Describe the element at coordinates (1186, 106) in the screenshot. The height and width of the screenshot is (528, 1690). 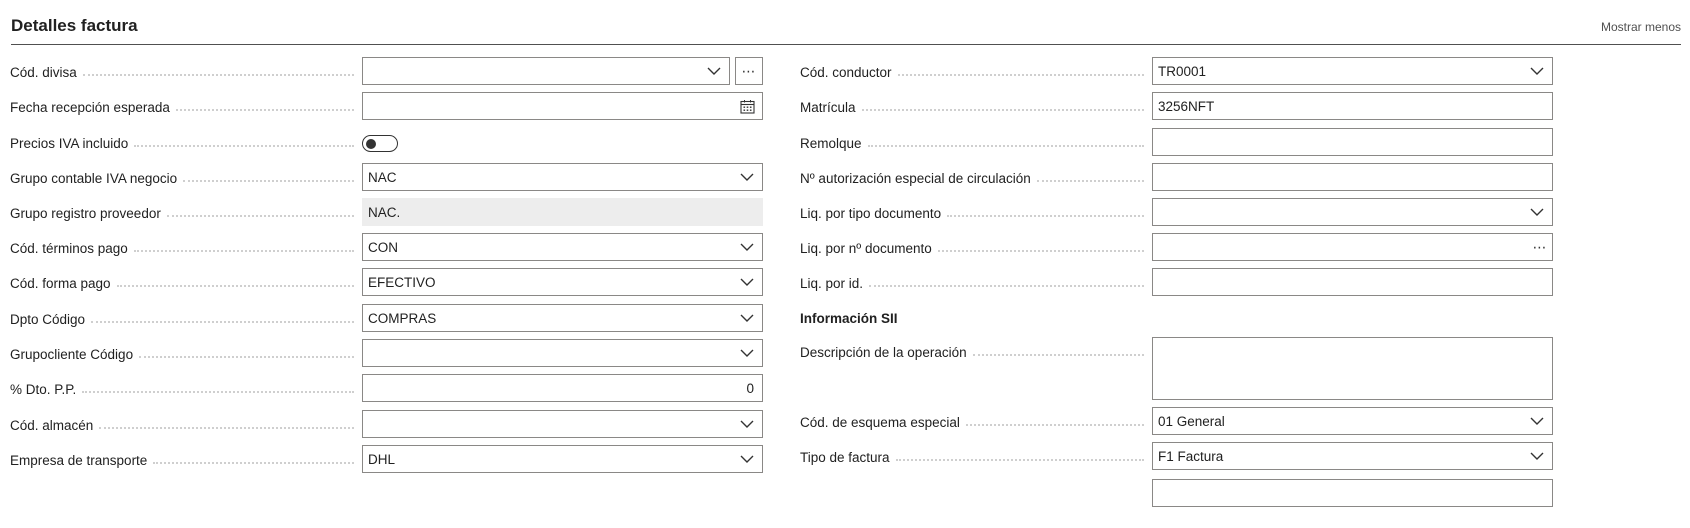
I see `license-plate-value: 3256NFT` at that location.